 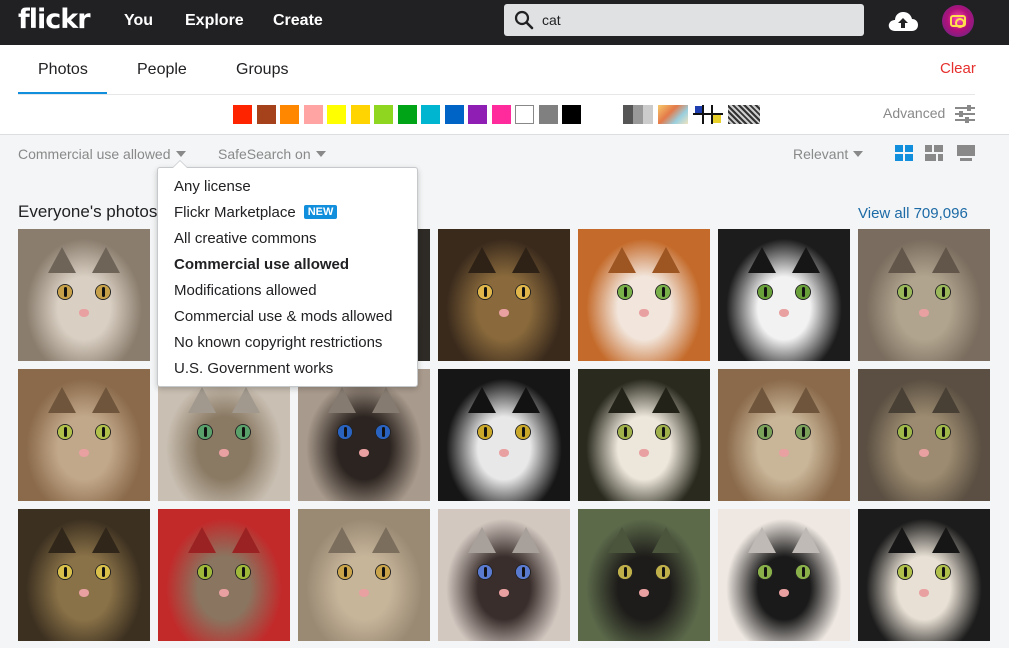 I want to click on search-icon, so click(x=524, y=20).